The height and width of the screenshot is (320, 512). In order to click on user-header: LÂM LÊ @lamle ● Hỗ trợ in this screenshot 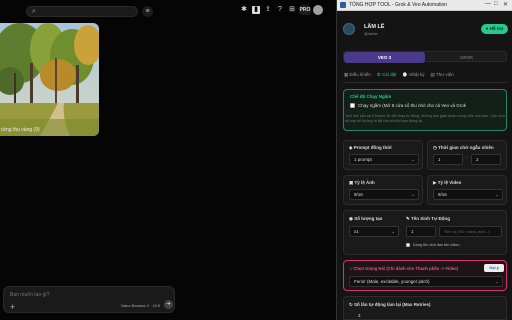, I will do `click(425, 30)`.